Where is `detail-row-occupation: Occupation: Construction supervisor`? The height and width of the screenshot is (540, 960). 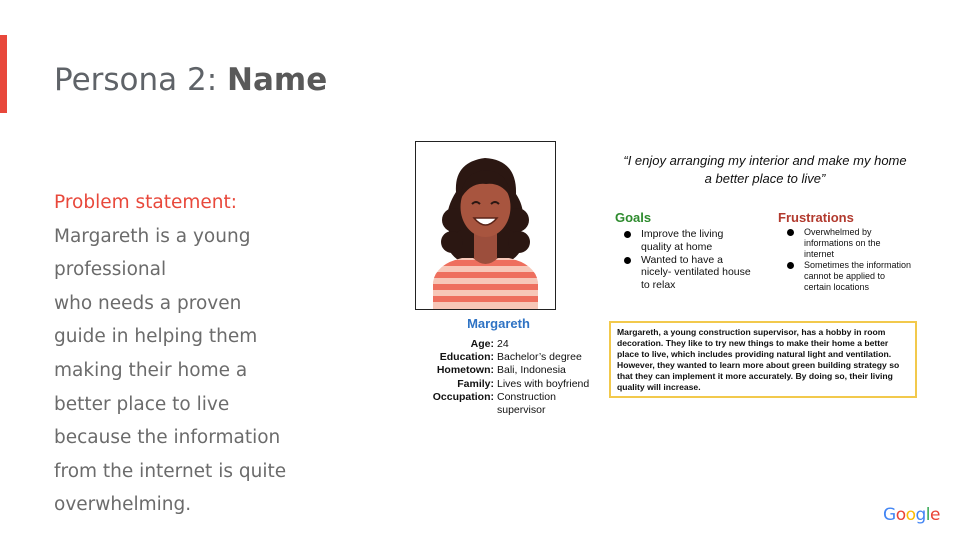 detail-row-occupation: Occupation: Construction supervisor is located at coordinates (510, 404).